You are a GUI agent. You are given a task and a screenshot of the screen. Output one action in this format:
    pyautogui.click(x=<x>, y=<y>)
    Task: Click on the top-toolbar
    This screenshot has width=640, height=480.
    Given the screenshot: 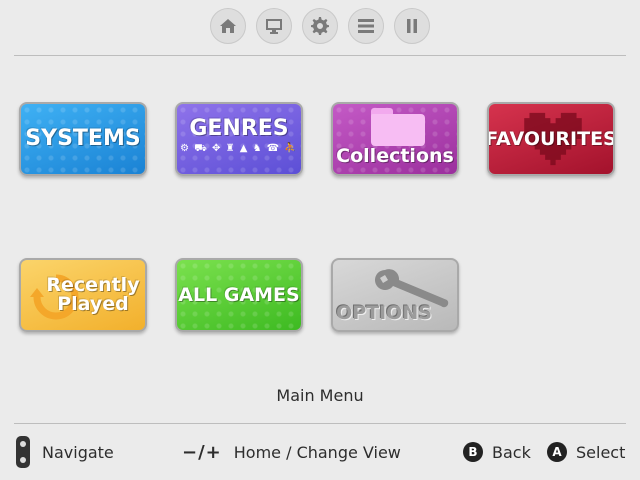 What is the action you would take?
    pyautogui.click(x=320, y=28)
    